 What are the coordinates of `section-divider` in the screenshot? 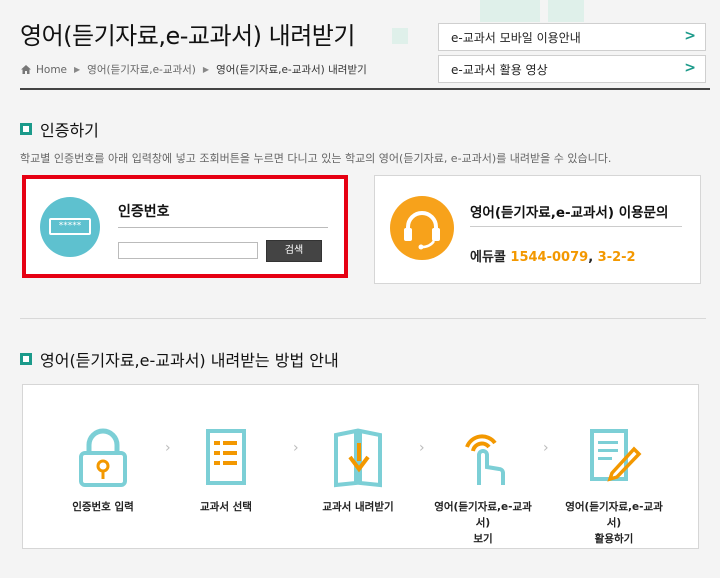 It's located at (363, 318).